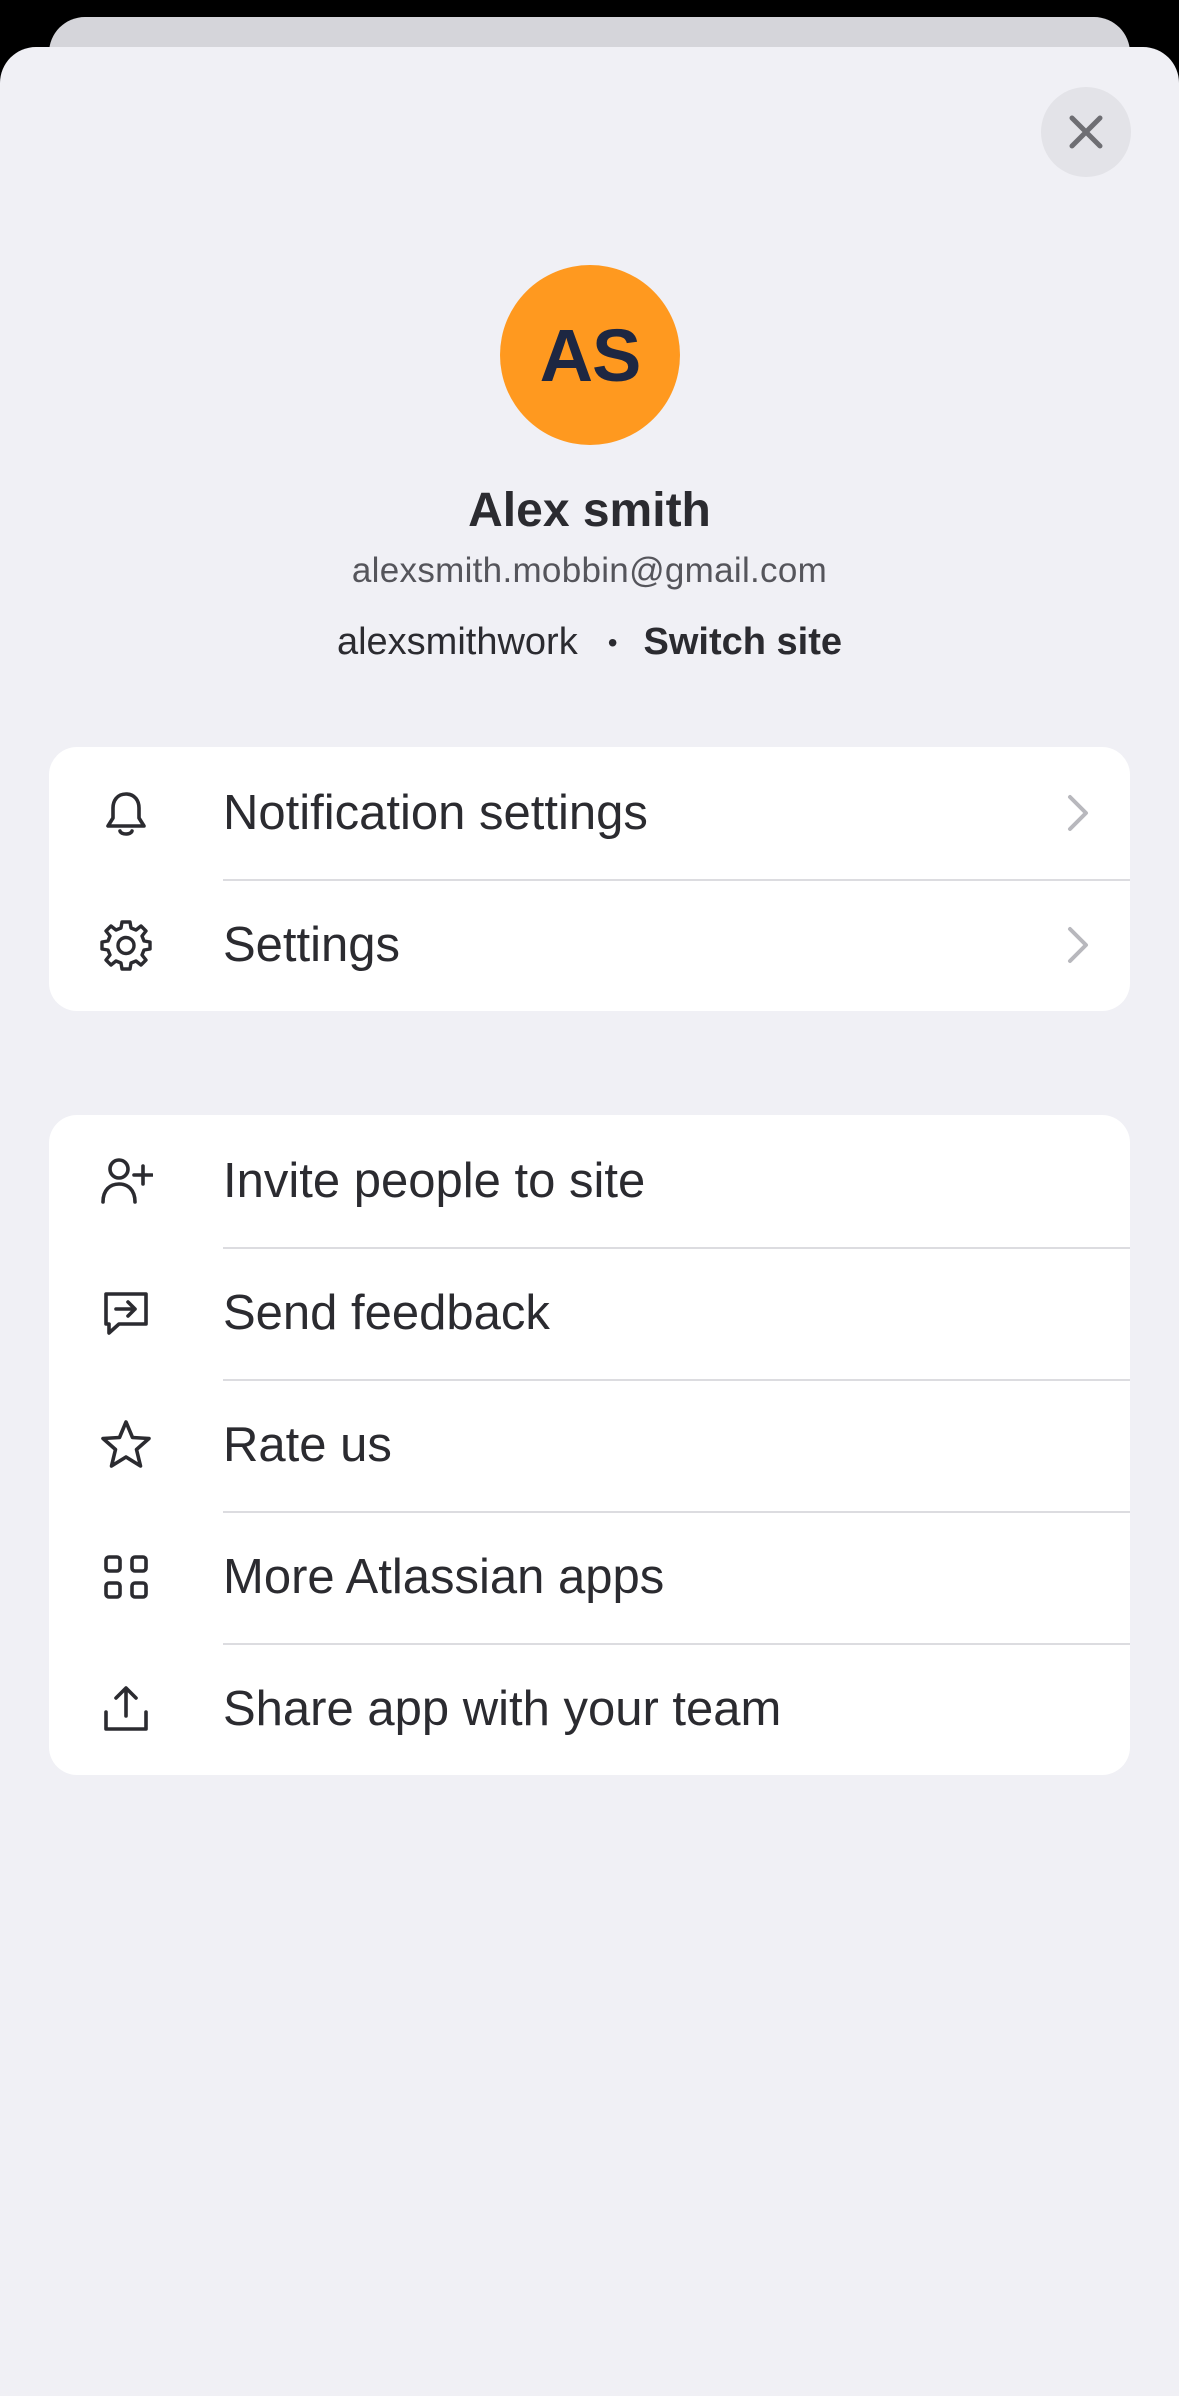 Image resolution: width=1179 pixels, height=2396 pixels. I want to click on more-atlassian-apps-label: More Atlassian apps, so click(444, 1577).